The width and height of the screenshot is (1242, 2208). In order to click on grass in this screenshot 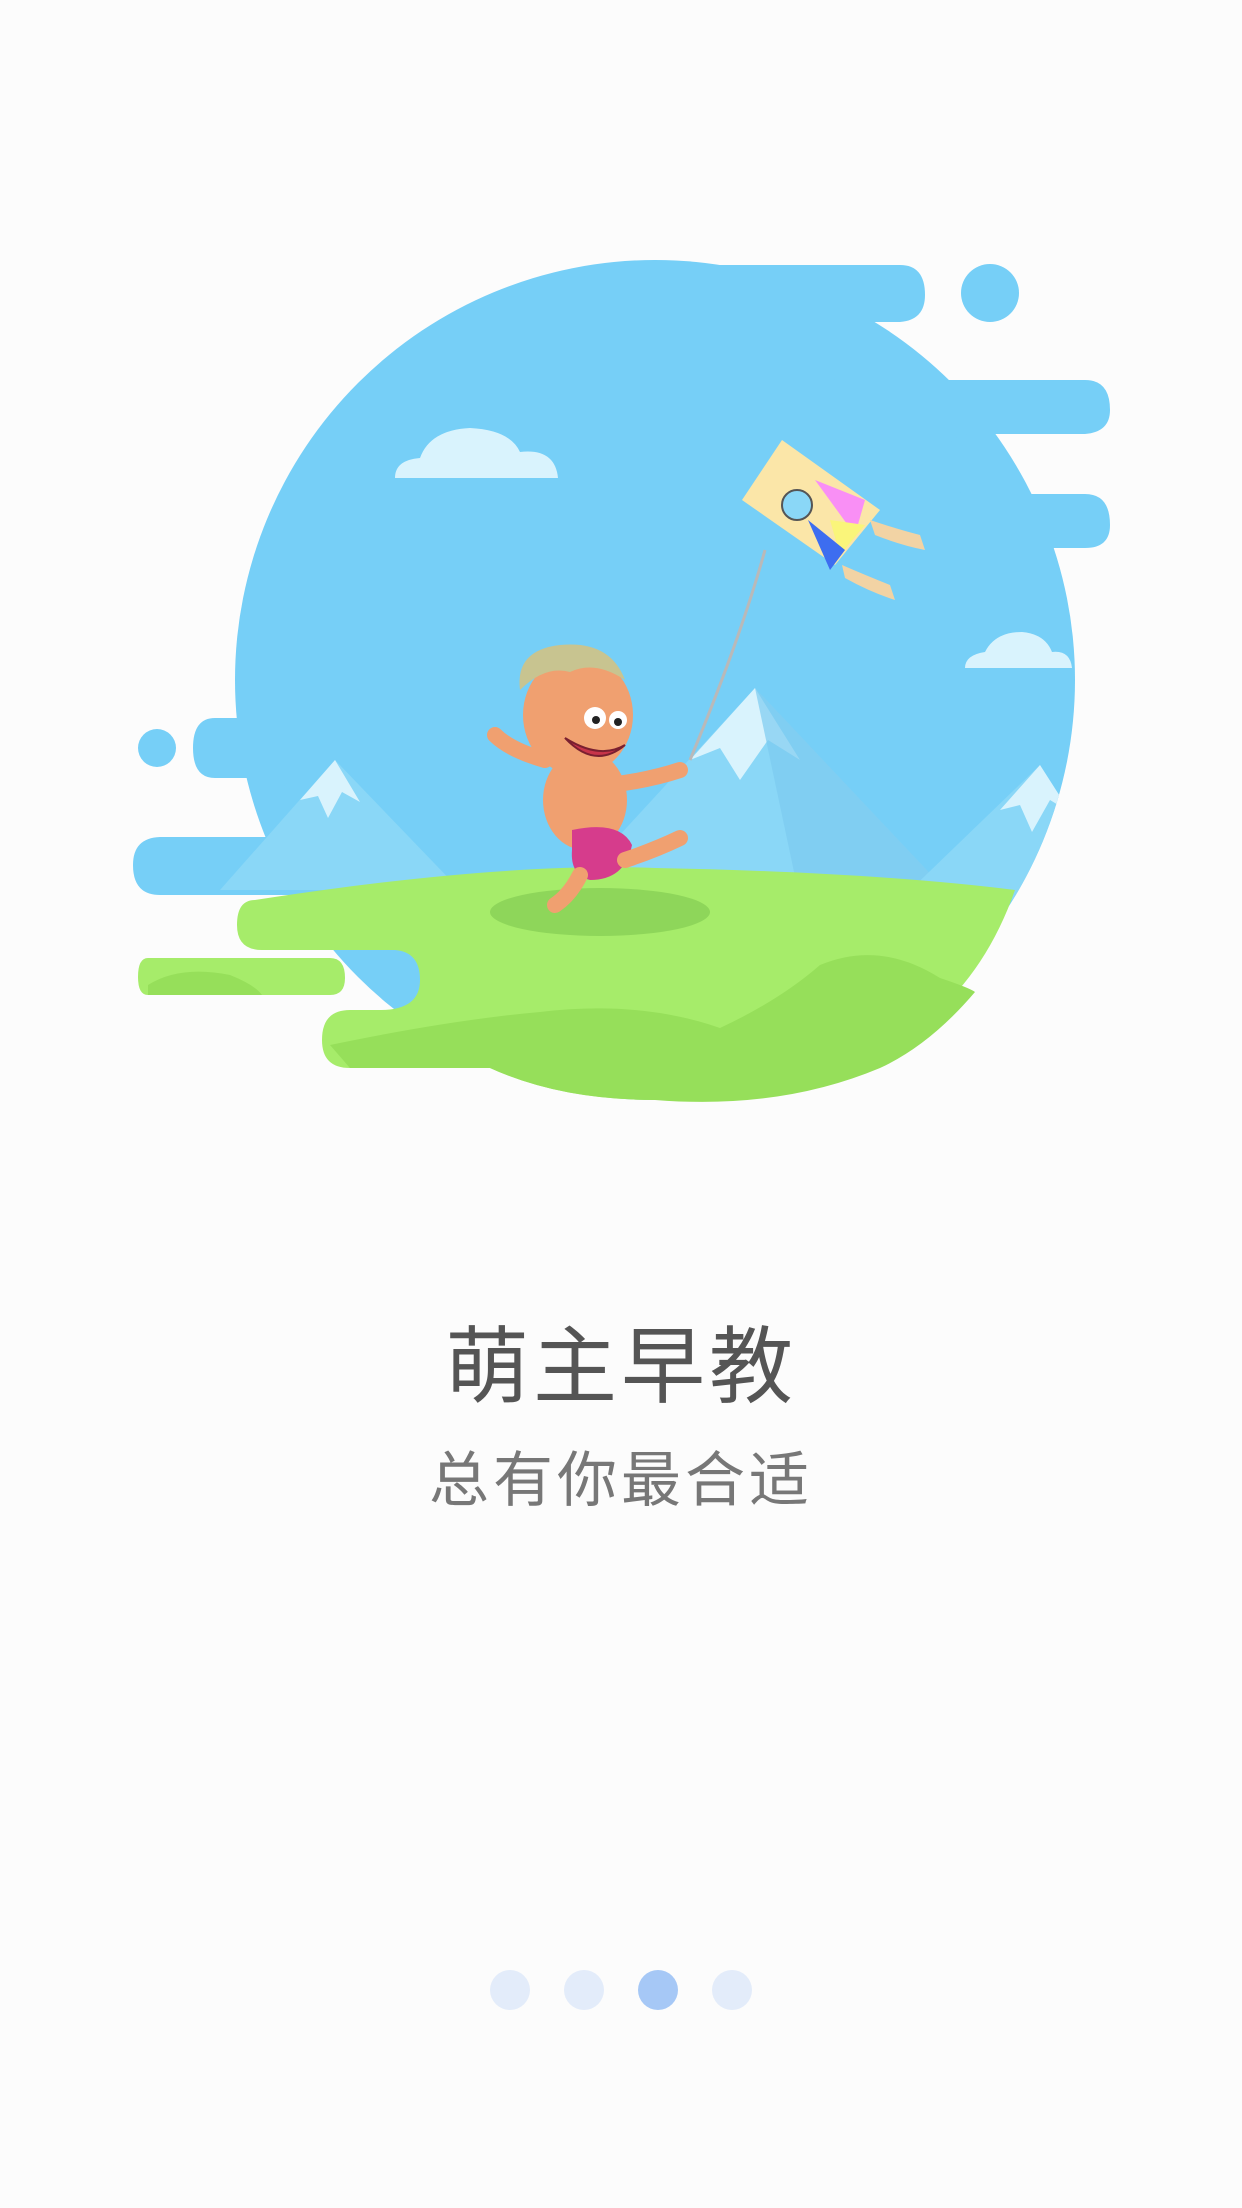, I will do `click(576, 984)`.